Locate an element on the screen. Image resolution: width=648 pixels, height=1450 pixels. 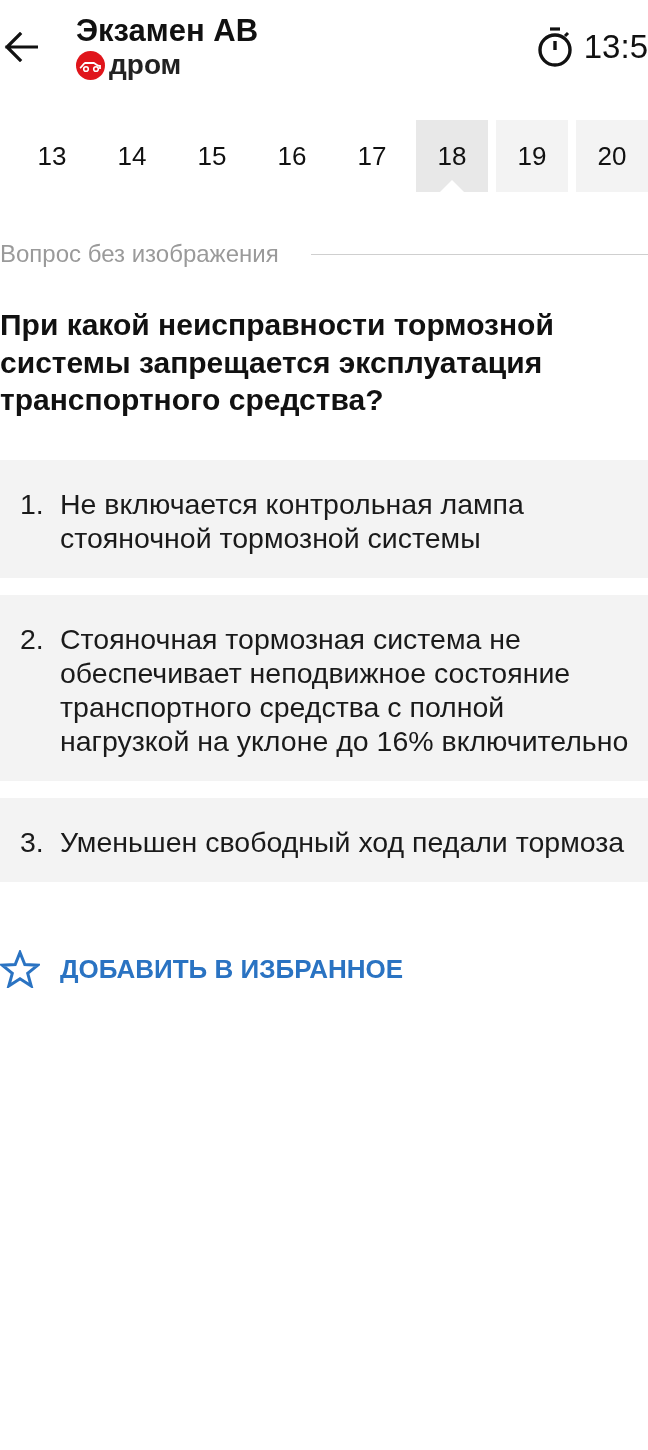
answer-option: 3. Уменьшен свободный ход педали тормоза is located at coordinates (324, 839).